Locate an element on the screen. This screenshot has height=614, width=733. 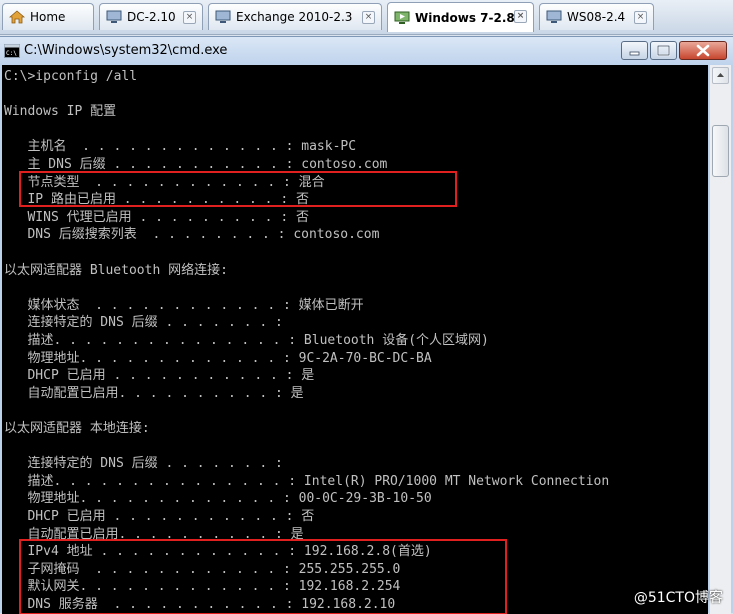
console-line: C:\>ipconfig /all is located at coordinates (71, 76).